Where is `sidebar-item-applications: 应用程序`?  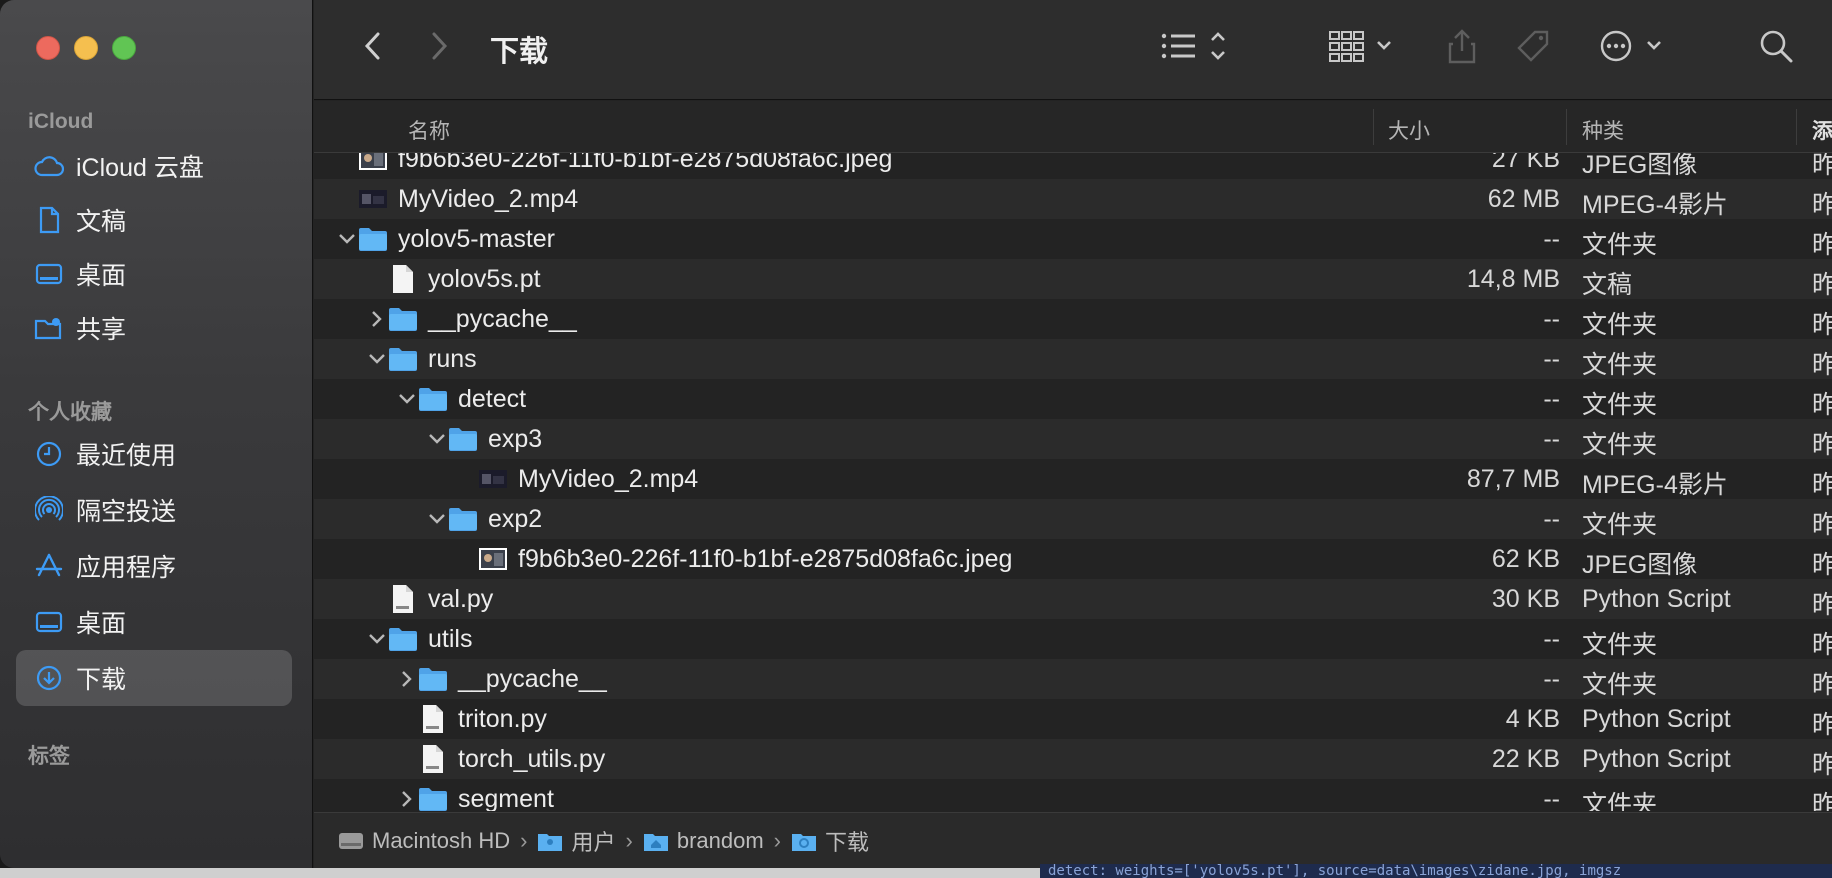
sidebar-item-applications: 应用程序 is located at coordinates (154, 566).